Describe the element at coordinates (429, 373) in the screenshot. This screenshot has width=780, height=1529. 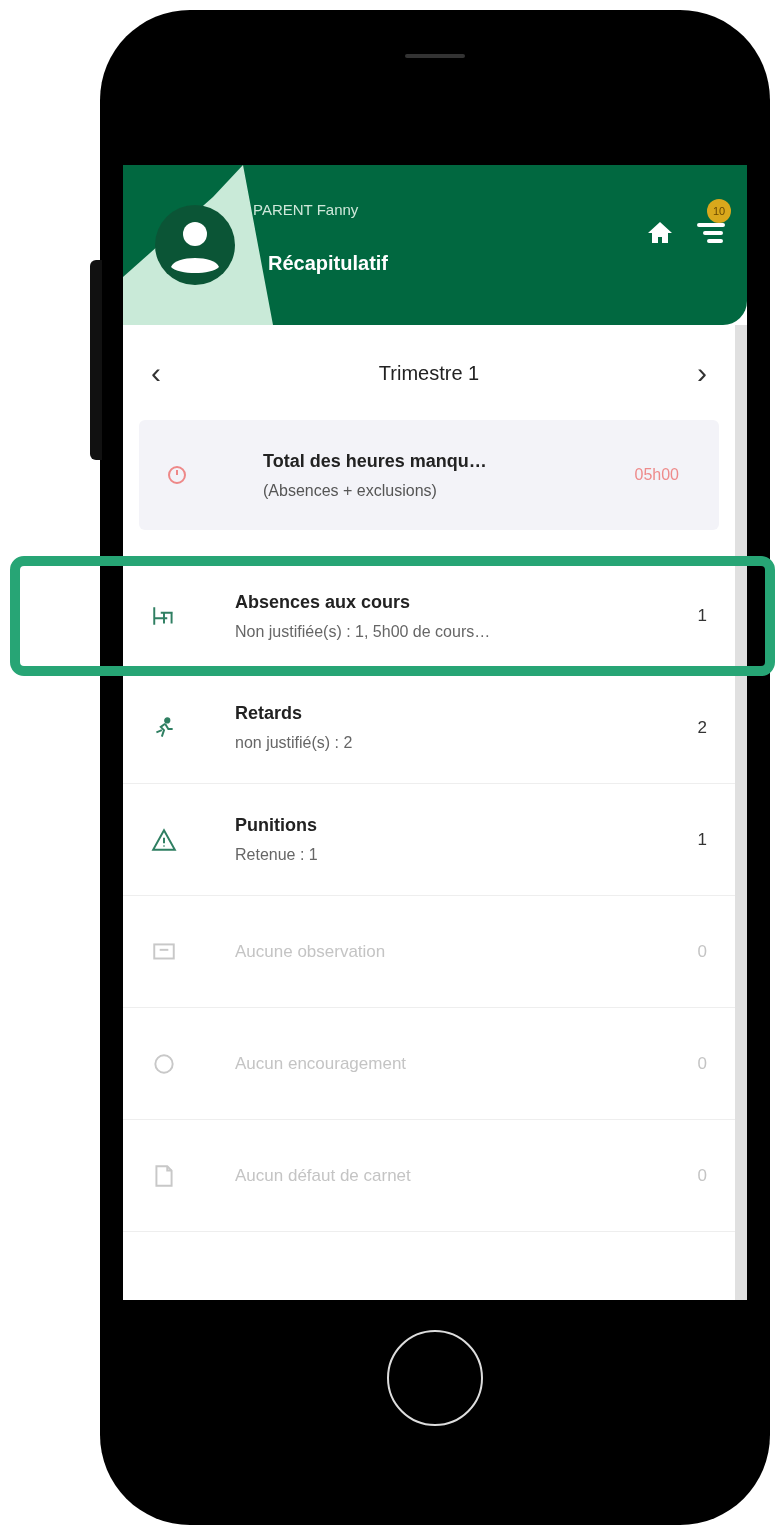
I see `period-label: Trimestre 1` at that location.